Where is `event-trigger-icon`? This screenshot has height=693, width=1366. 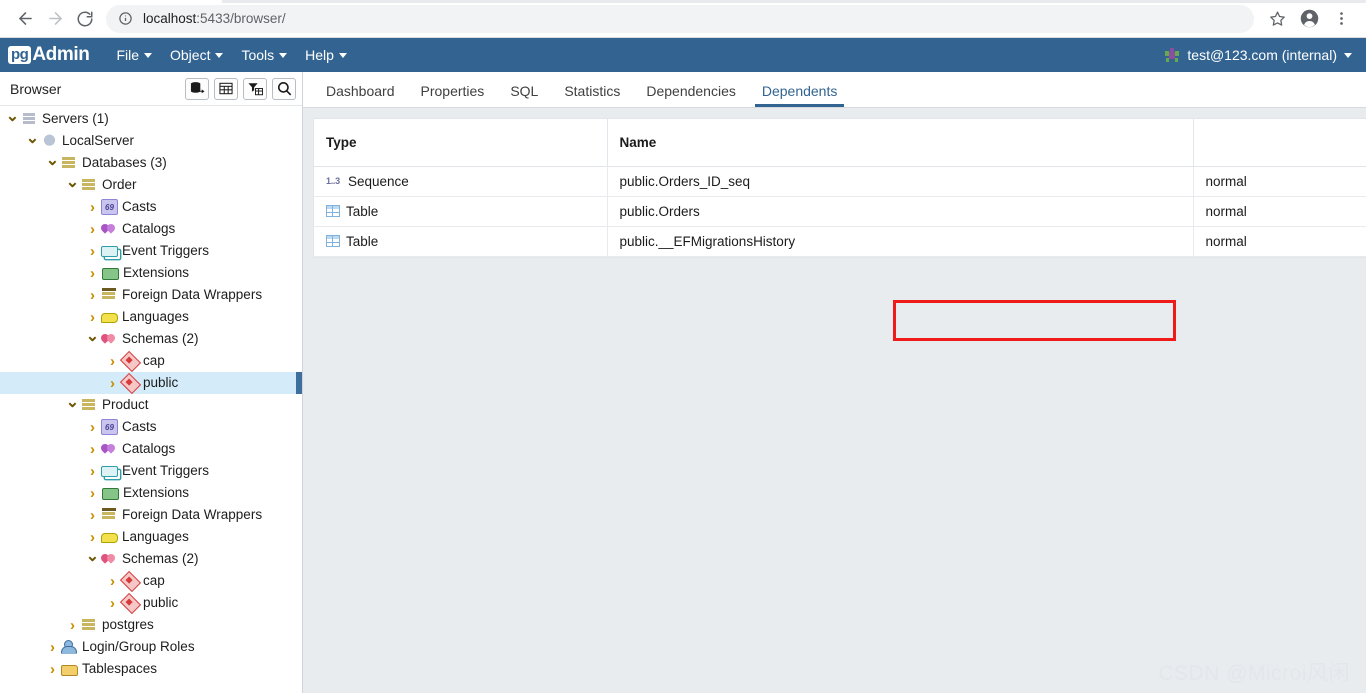
event-trigger-icon is located at coordinates (109, 471).